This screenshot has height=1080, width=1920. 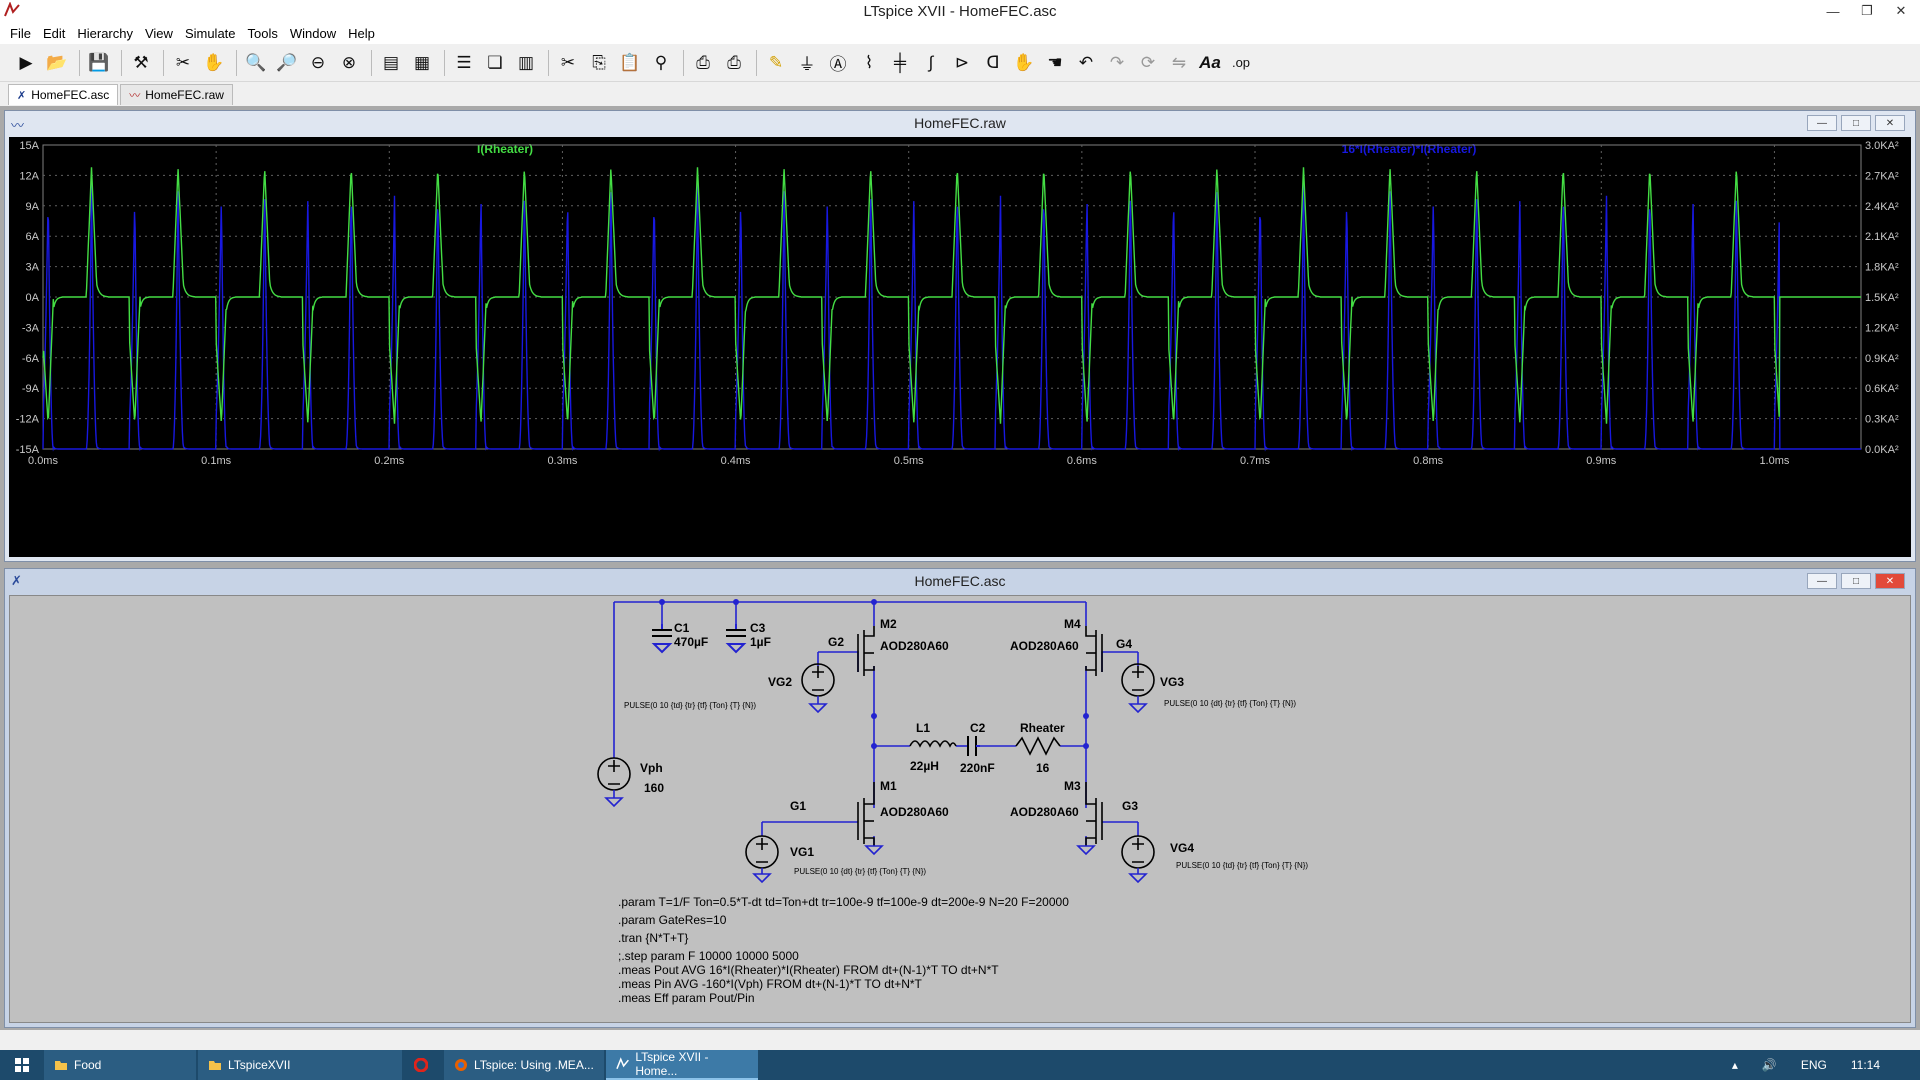 I want to click on menu-view: View, so click(x=159, y=33).